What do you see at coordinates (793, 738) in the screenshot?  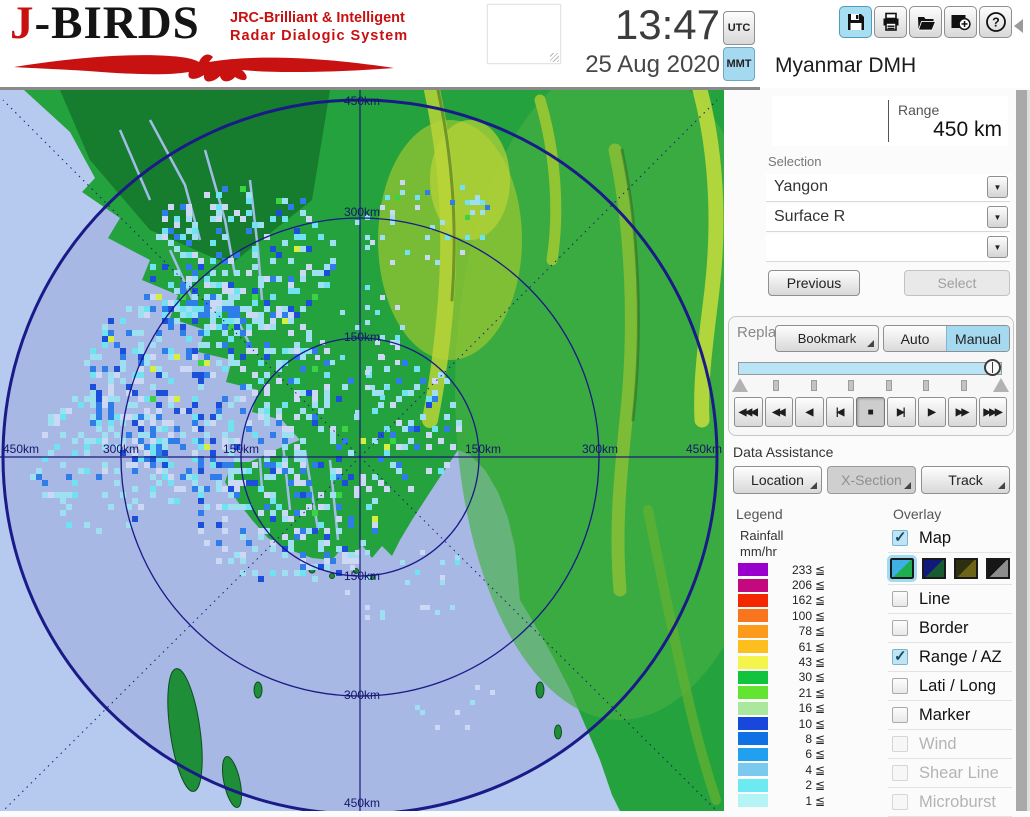 I see `legend-row: 8 ≦` at bounding box center [793, 738].